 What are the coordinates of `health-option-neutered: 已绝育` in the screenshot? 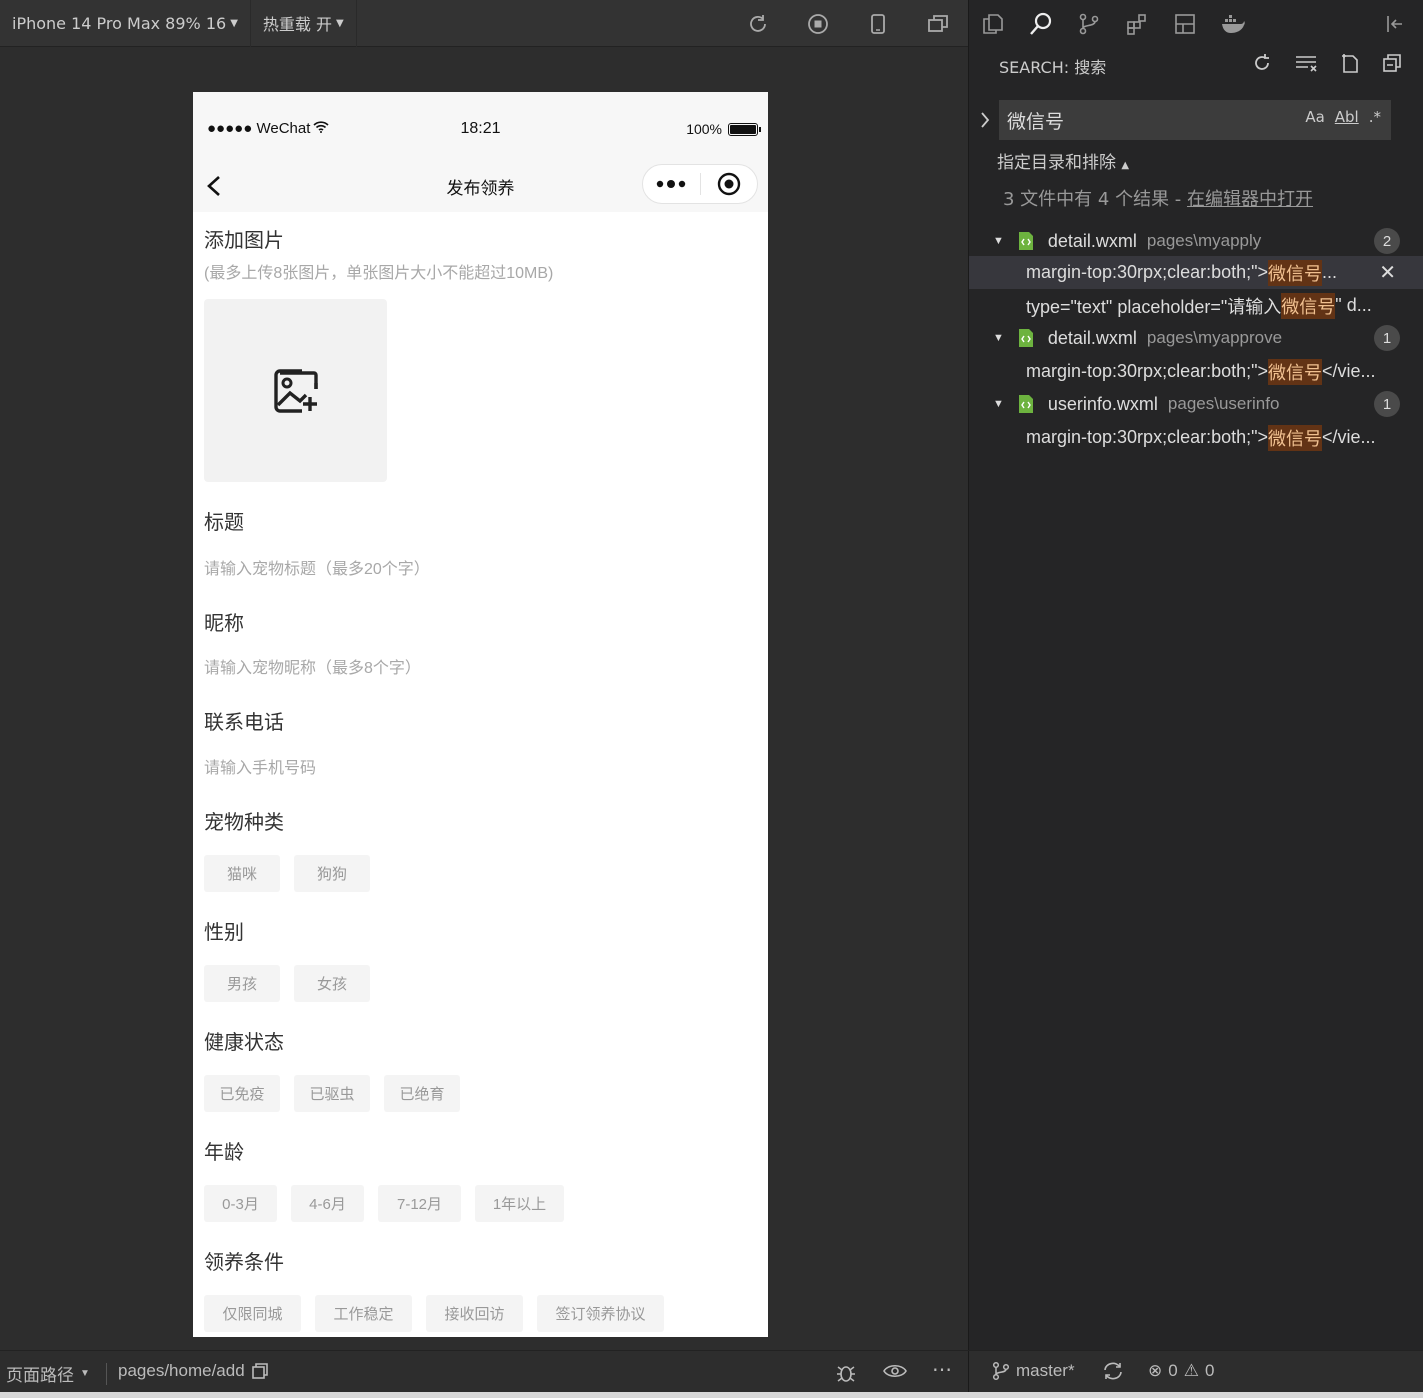 It's located at (422, 1093).